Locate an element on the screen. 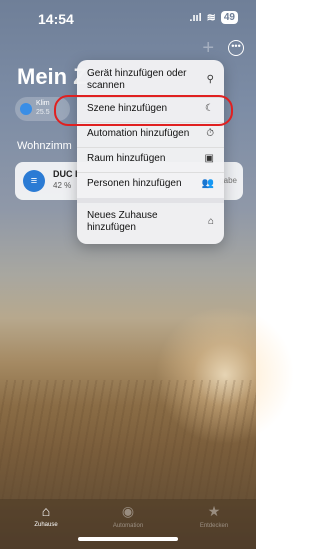 The width and height of the screenshot is (320, 549). device-value: 42 % is located at coordinates (62, 185).